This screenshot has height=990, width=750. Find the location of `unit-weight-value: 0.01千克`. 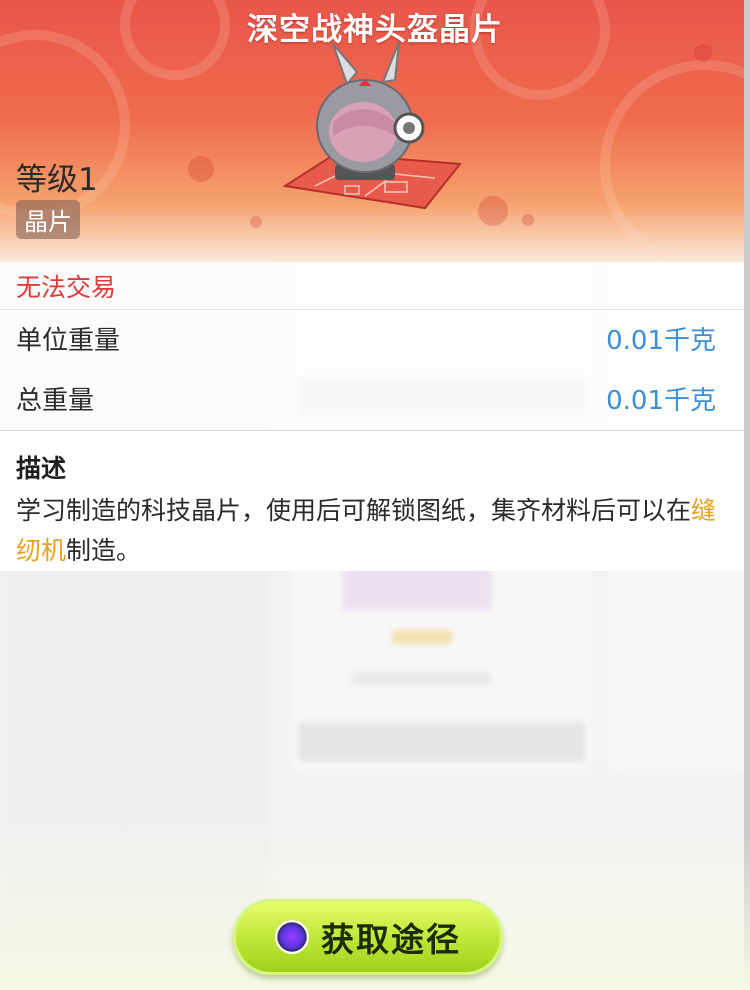

unit-weight-value: 0.01千克 is located at coordinates (661, 340).